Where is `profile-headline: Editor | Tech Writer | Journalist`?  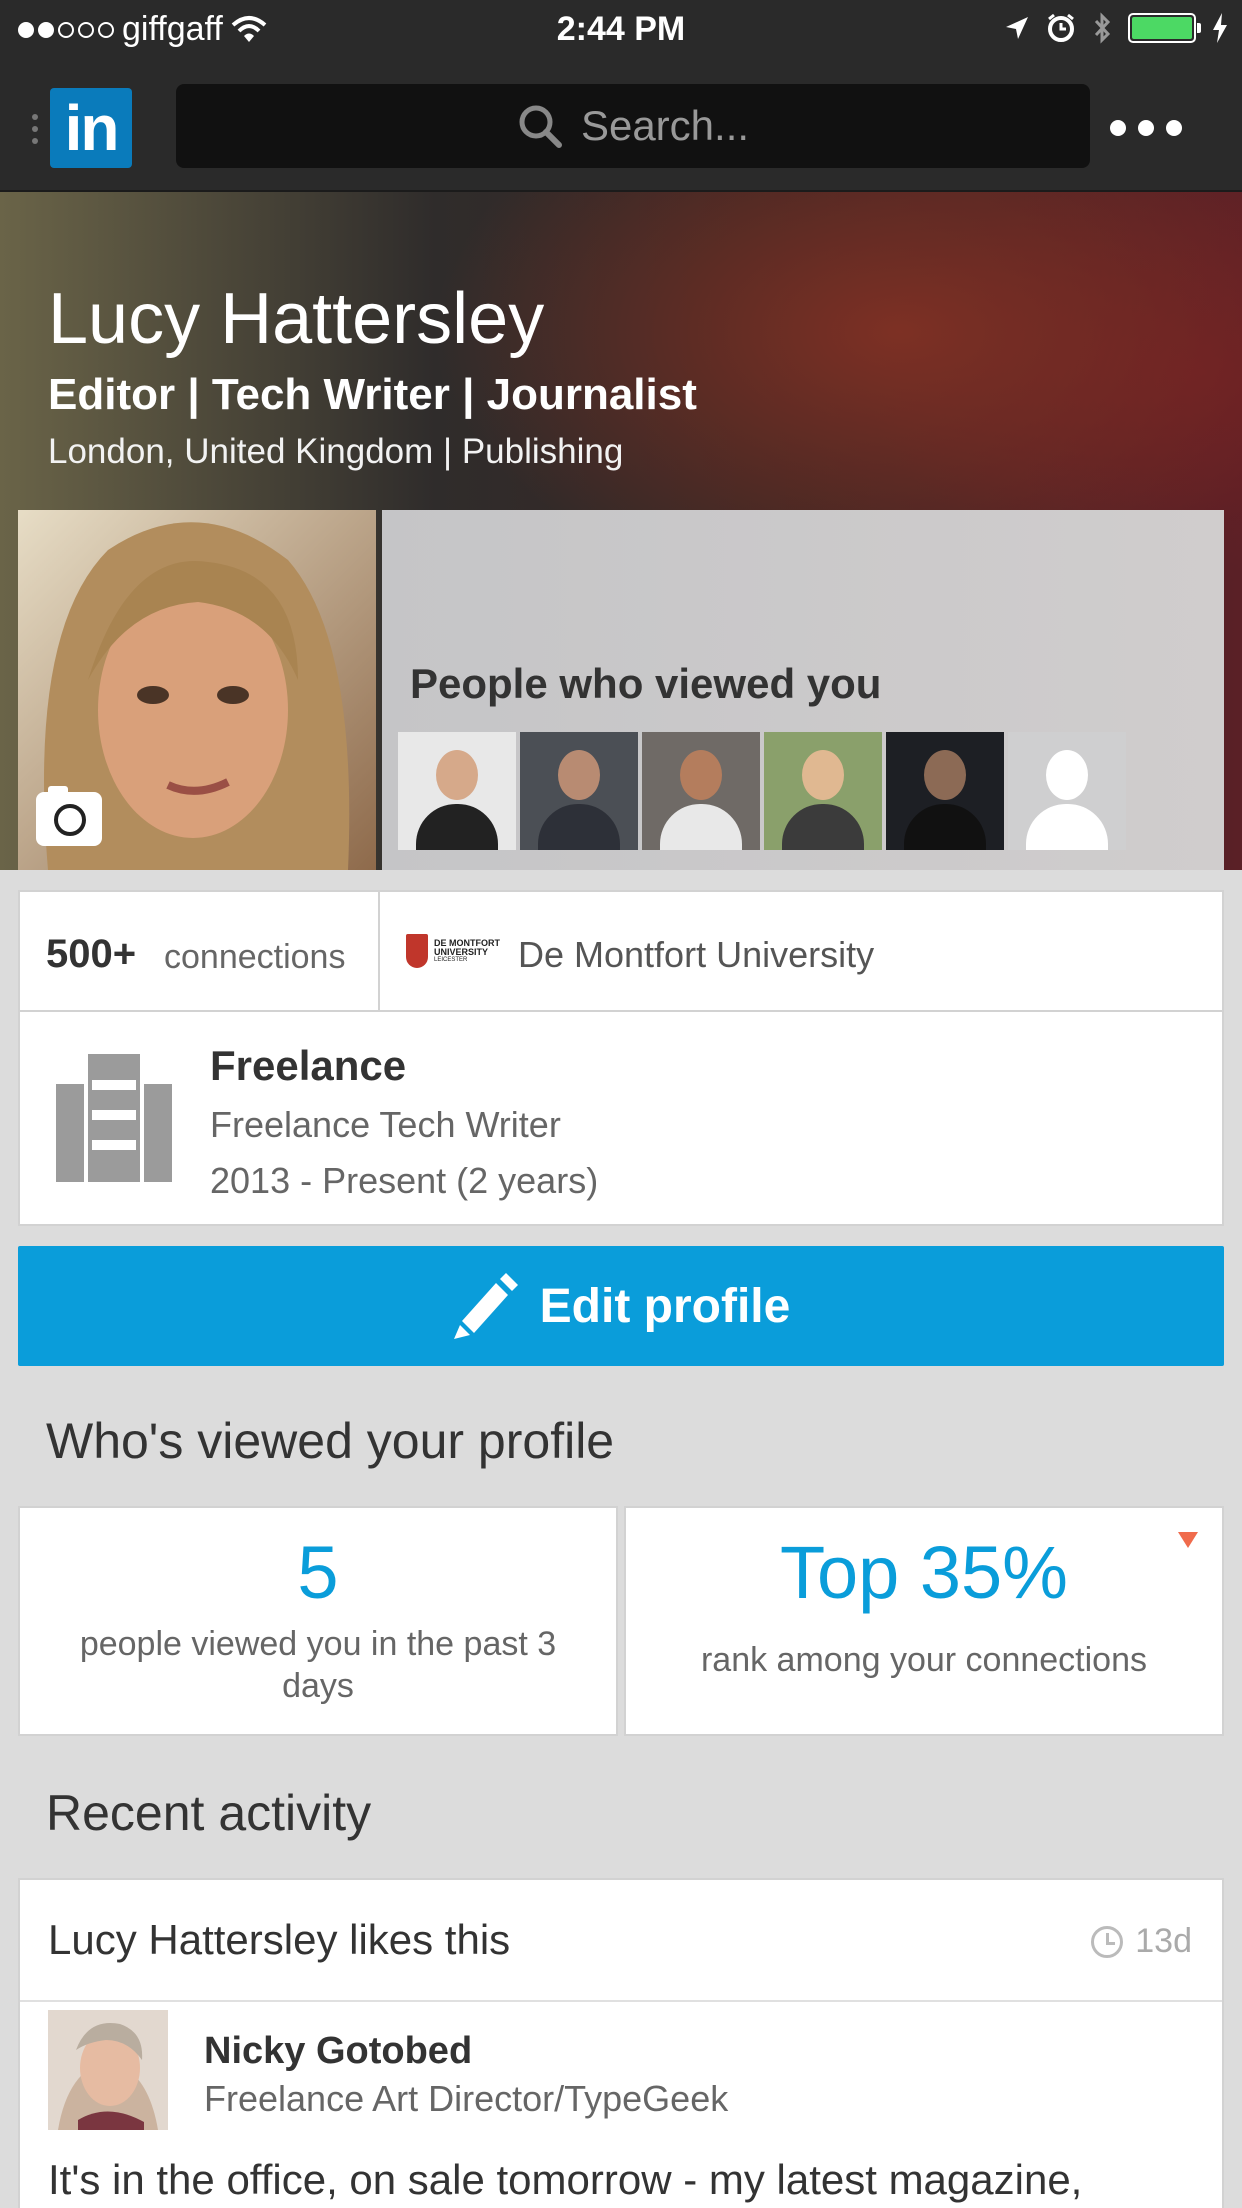
profile-headline: Editor | Tech Writer | Journalist is located at coordinates (372, 394).